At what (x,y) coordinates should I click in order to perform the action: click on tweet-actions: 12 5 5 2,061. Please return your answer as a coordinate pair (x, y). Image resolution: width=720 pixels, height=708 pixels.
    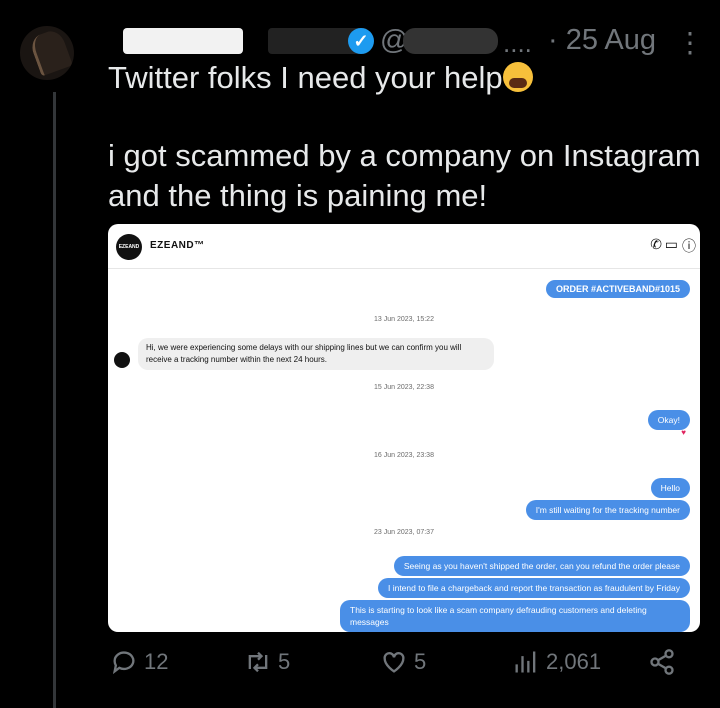
    Looking at the image, I should click on (403, 666).